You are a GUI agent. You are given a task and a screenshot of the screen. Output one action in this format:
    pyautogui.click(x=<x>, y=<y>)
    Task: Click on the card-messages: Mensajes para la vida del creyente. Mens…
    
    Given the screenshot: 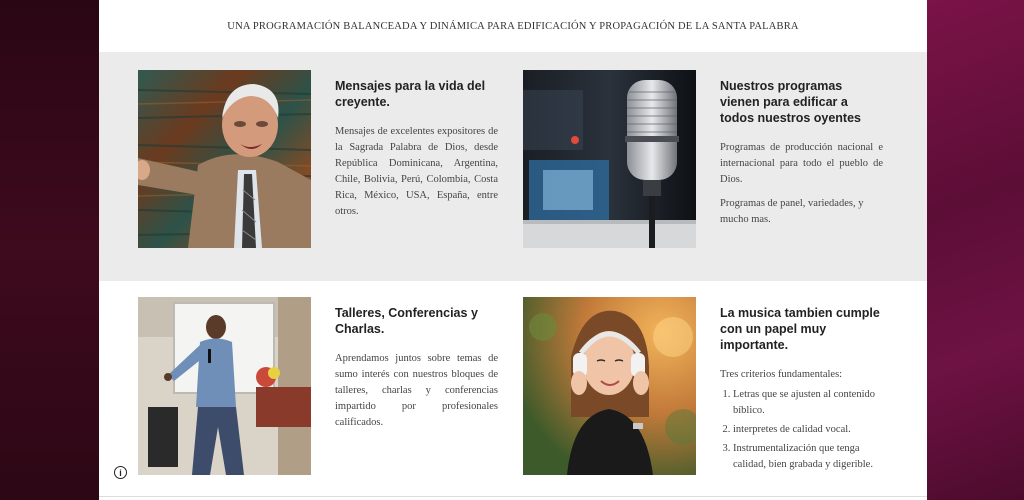 What is the action you would take?
    pyautogui.click(x=416, y=149)
    